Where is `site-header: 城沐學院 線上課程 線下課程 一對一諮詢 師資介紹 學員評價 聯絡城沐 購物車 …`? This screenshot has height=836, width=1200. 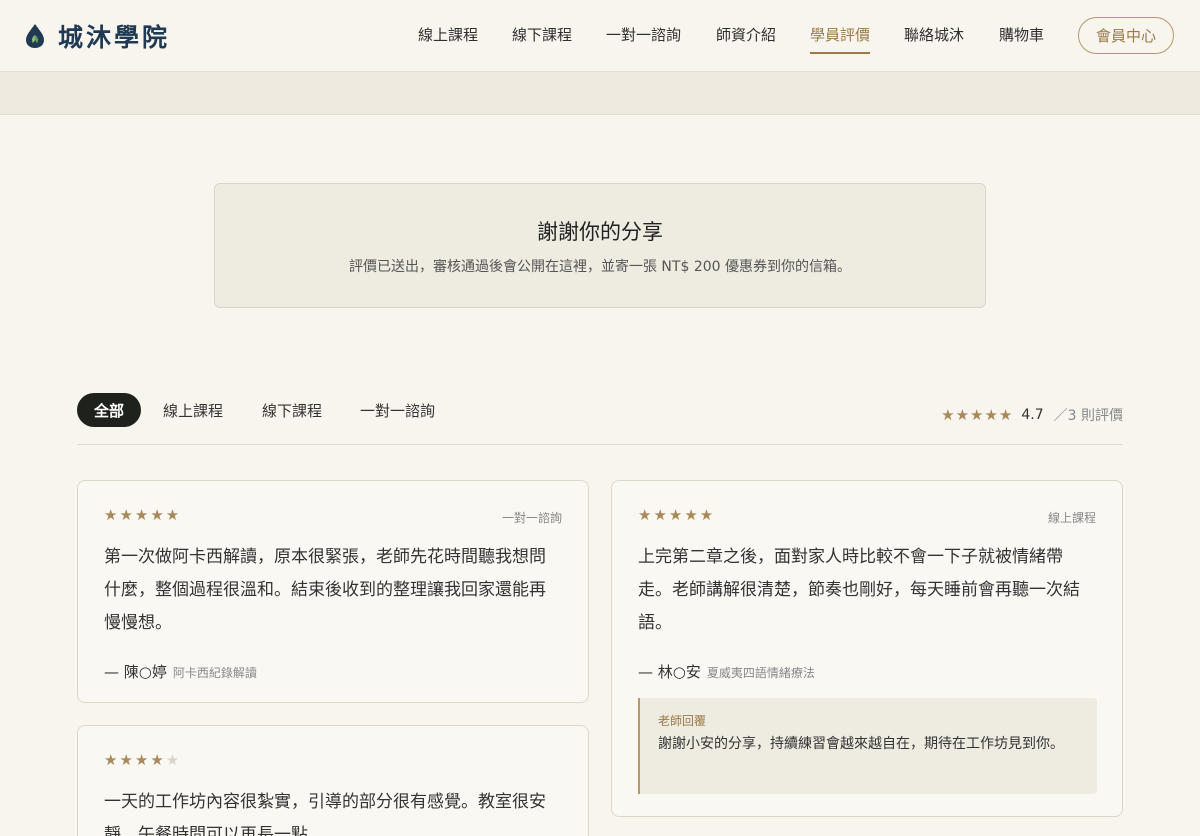
site-header: 城沐學院 線上課程 線下課程 一對一諮詢 師資介紹 學員評價 聯絡城沐 購物車 … is located at coordinates (600, 36).